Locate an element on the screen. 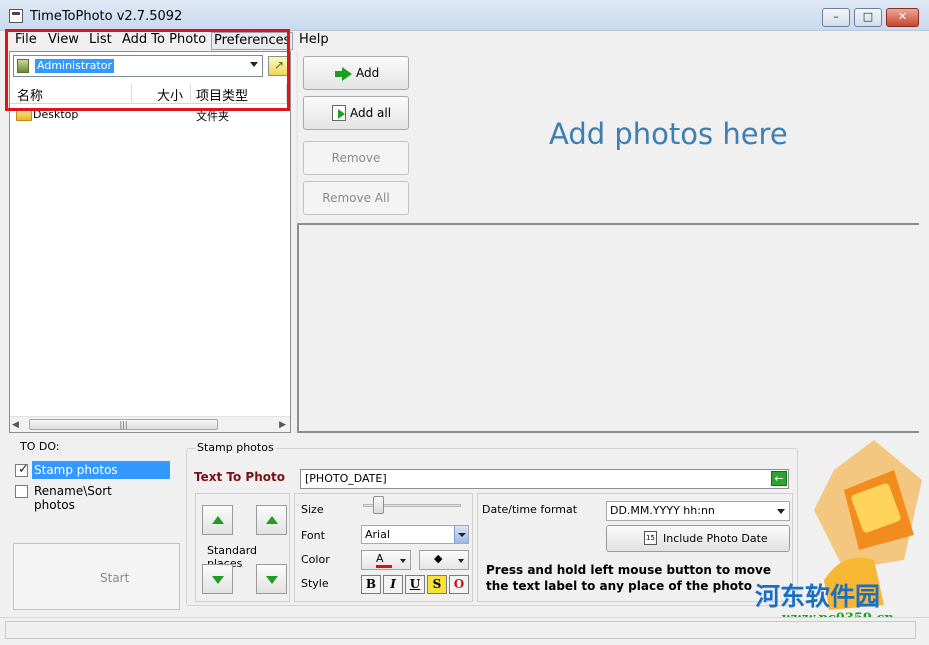  highlight-frame is located at coordinates (147, 70).